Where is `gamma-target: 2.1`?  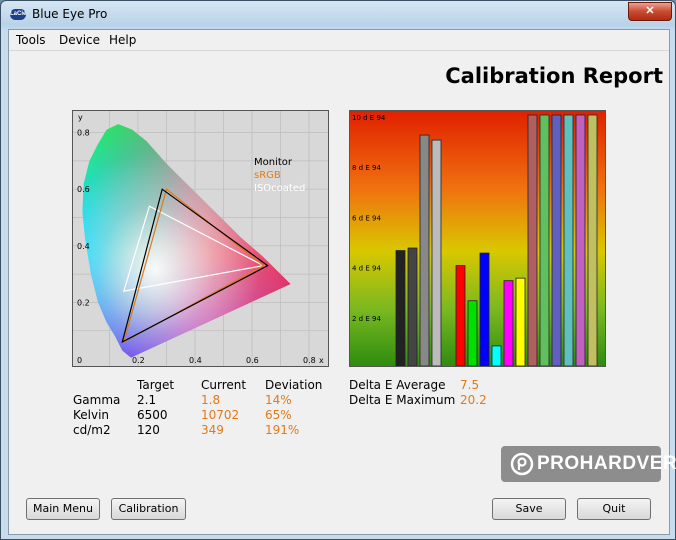
gamma-target: 2.1 is located at coordinates (147, 400).